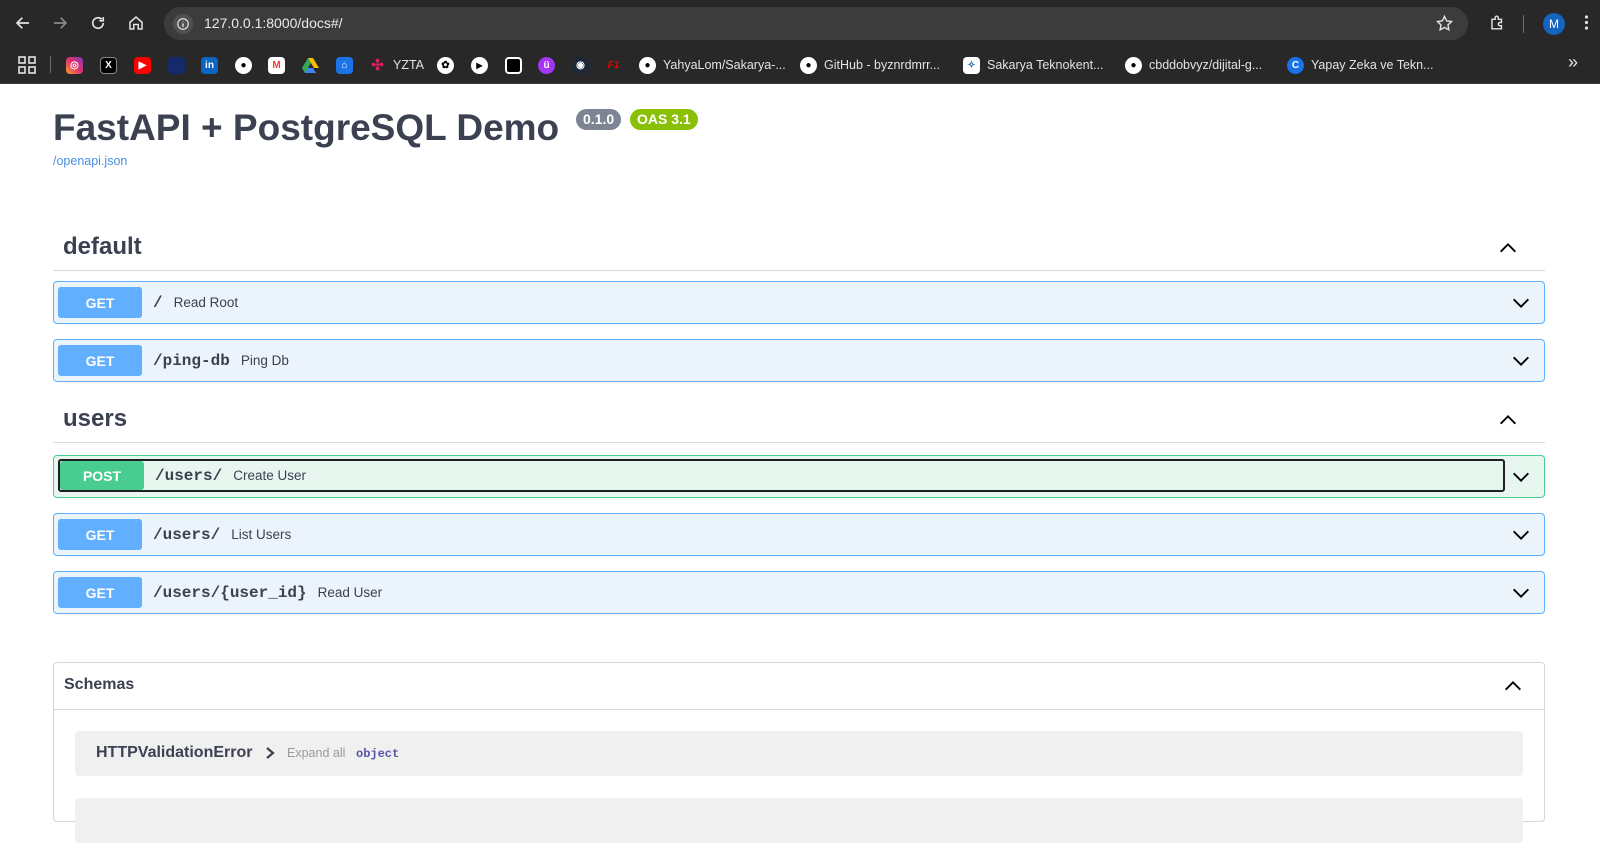 Image resolution: width=1600 pixels, height=843 pixels. What do you see at coordinates (1444, 26) in the screenshot?
I see `bookmark-star-icon` at bounding box center [1444, 26].